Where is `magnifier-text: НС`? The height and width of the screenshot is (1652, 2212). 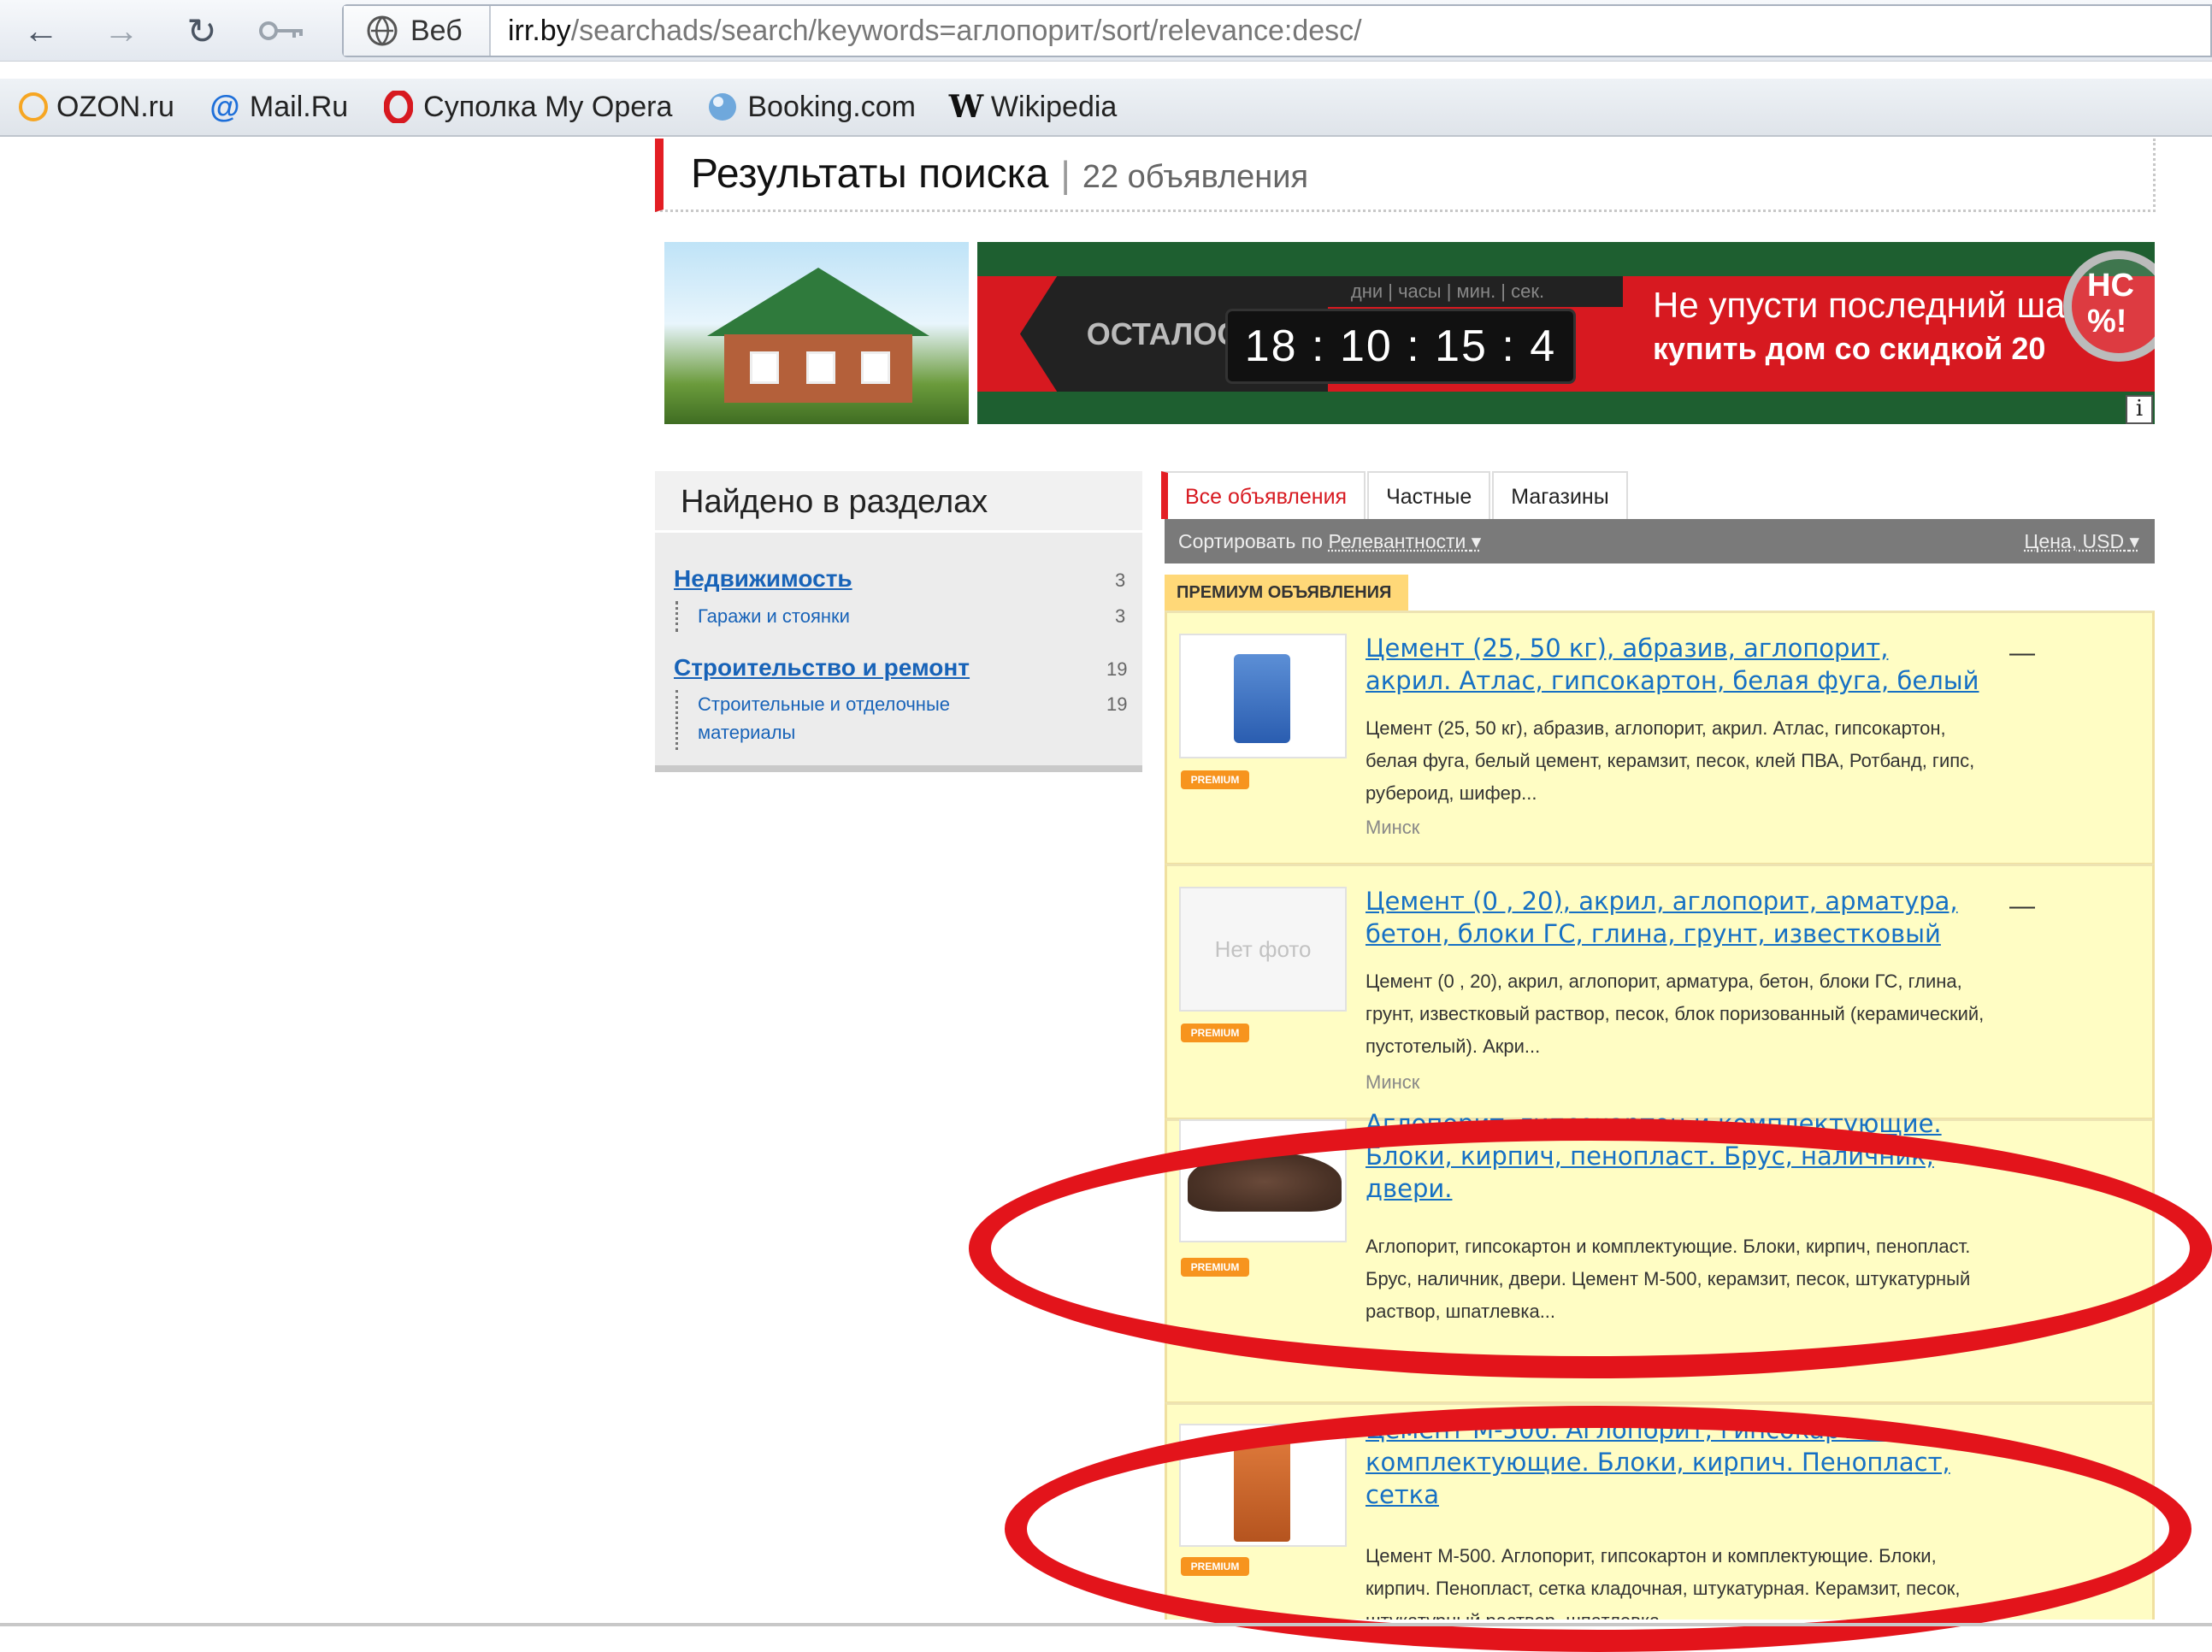
magnifier-text: НС is located at coordinates (2110, 286).